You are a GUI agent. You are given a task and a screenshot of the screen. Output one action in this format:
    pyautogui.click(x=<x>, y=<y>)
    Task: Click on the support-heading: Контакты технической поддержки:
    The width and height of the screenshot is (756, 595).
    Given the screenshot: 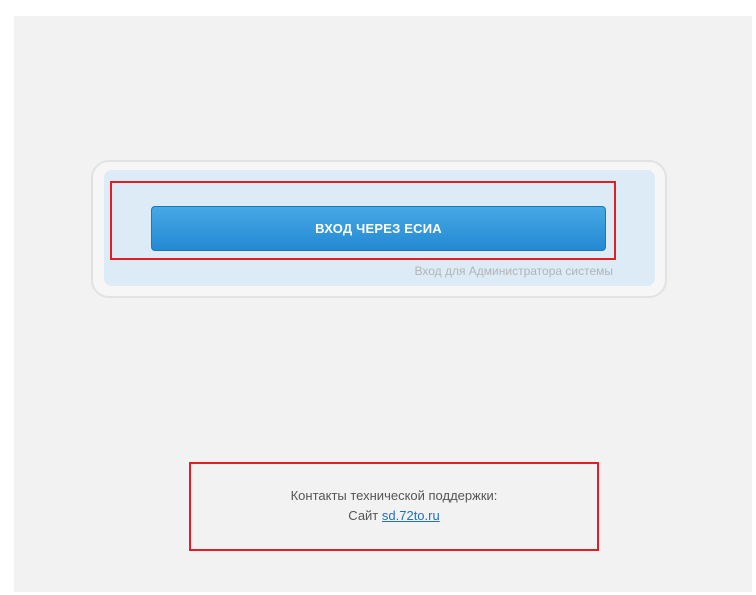 What is the action you would take?
    pyautogui.click(x=394, y=495)
    